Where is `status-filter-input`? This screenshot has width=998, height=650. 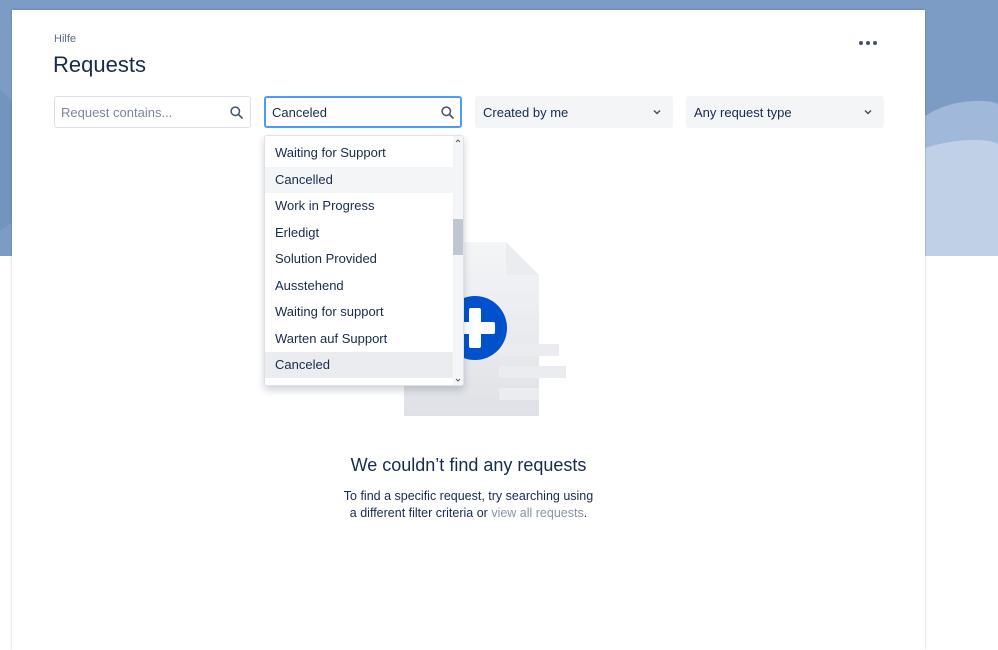
status-filter-input is located at coordinates (363, 112).